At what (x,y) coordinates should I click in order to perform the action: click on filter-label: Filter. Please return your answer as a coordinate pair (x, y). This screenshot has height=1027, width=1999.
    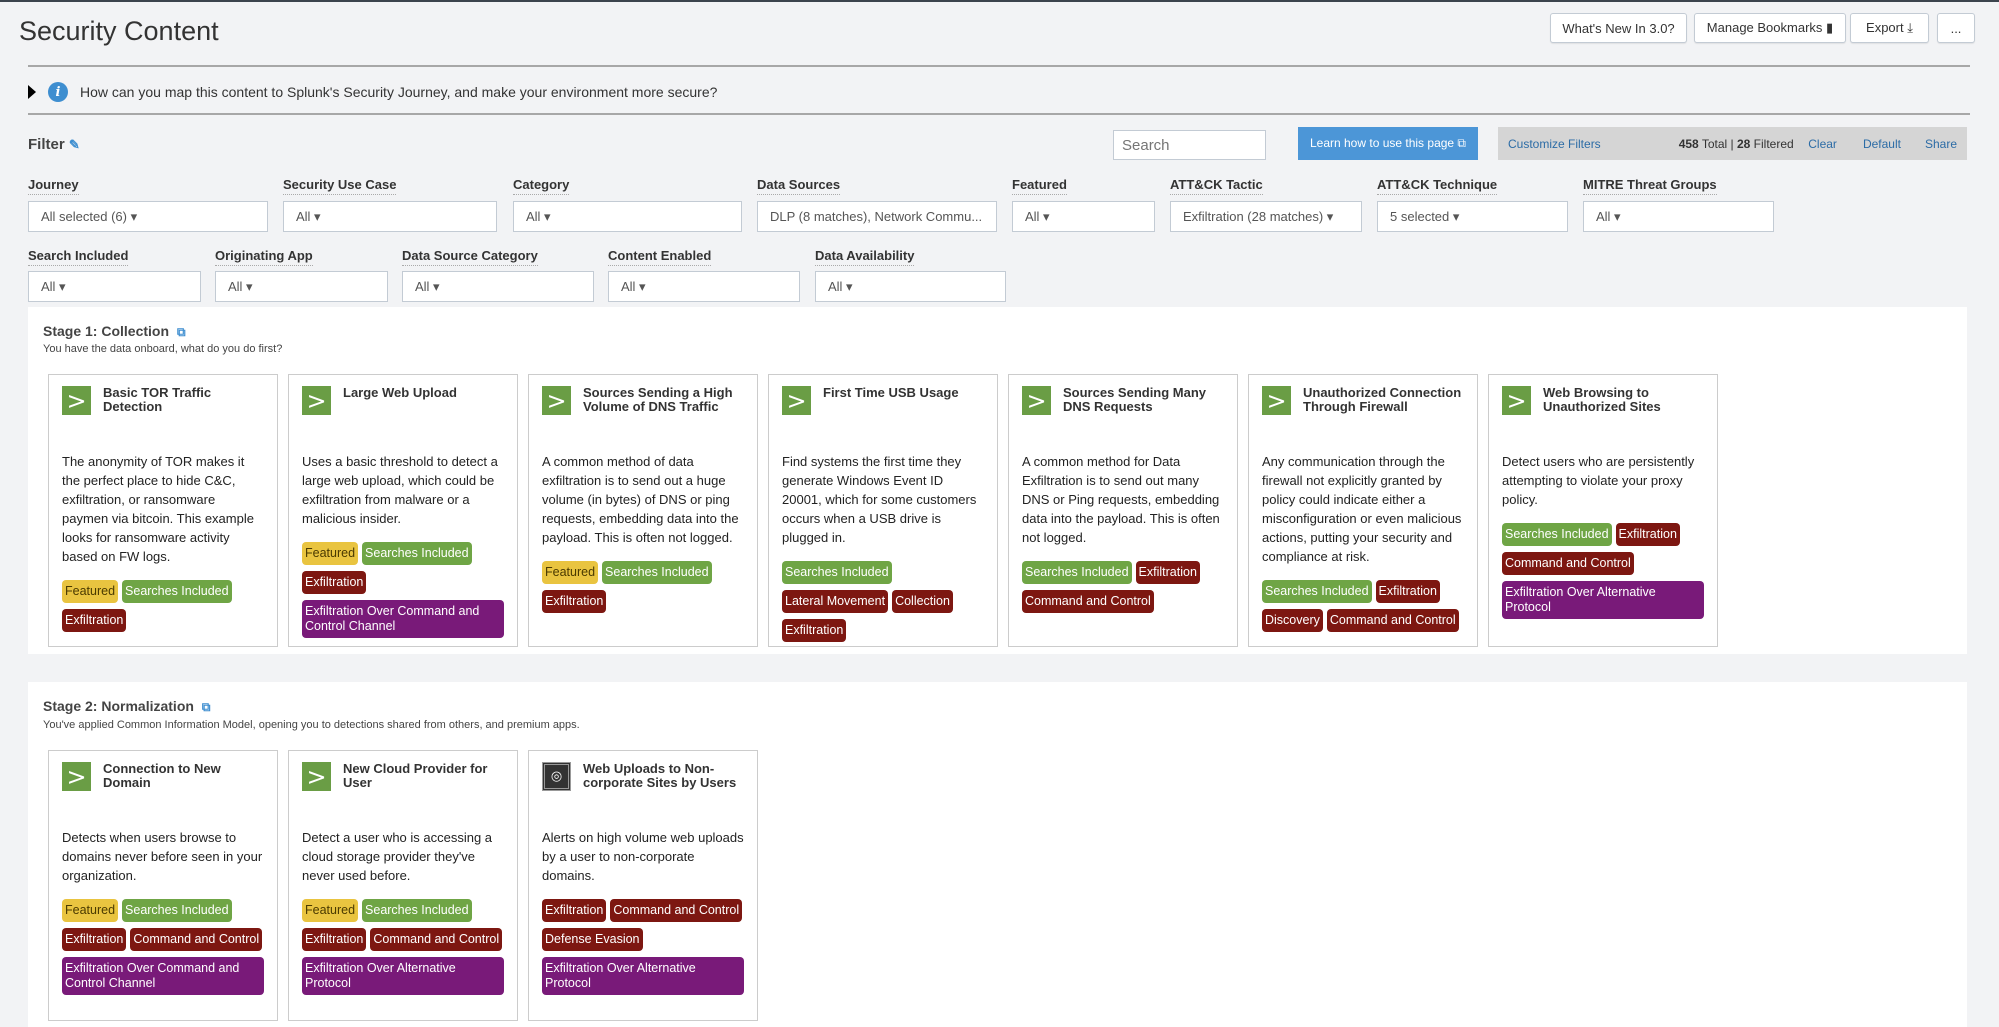
    Looking at the image, I should click on (46, 144).